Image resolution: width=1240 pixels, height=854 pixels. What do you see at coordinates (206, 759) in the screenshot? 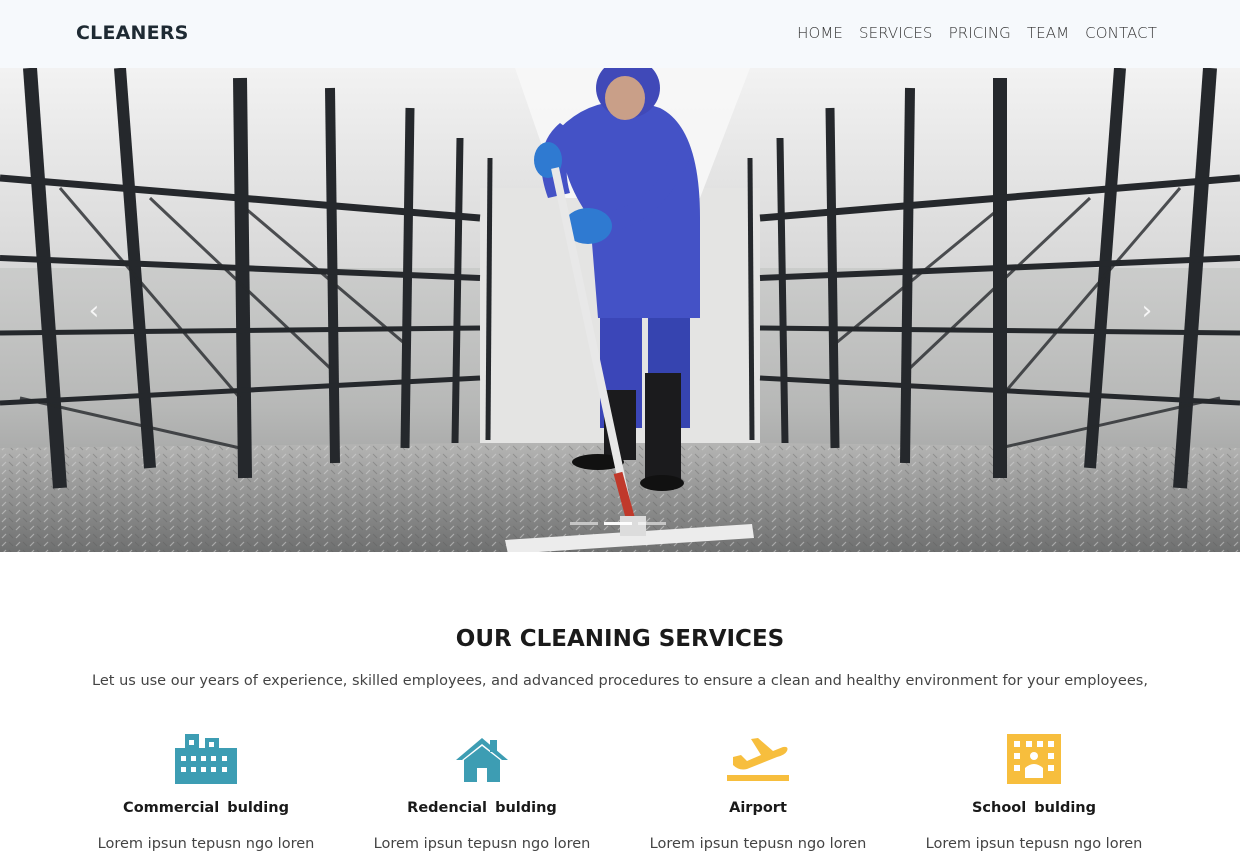
I see `building-icon` at bounding box center [206, 759].